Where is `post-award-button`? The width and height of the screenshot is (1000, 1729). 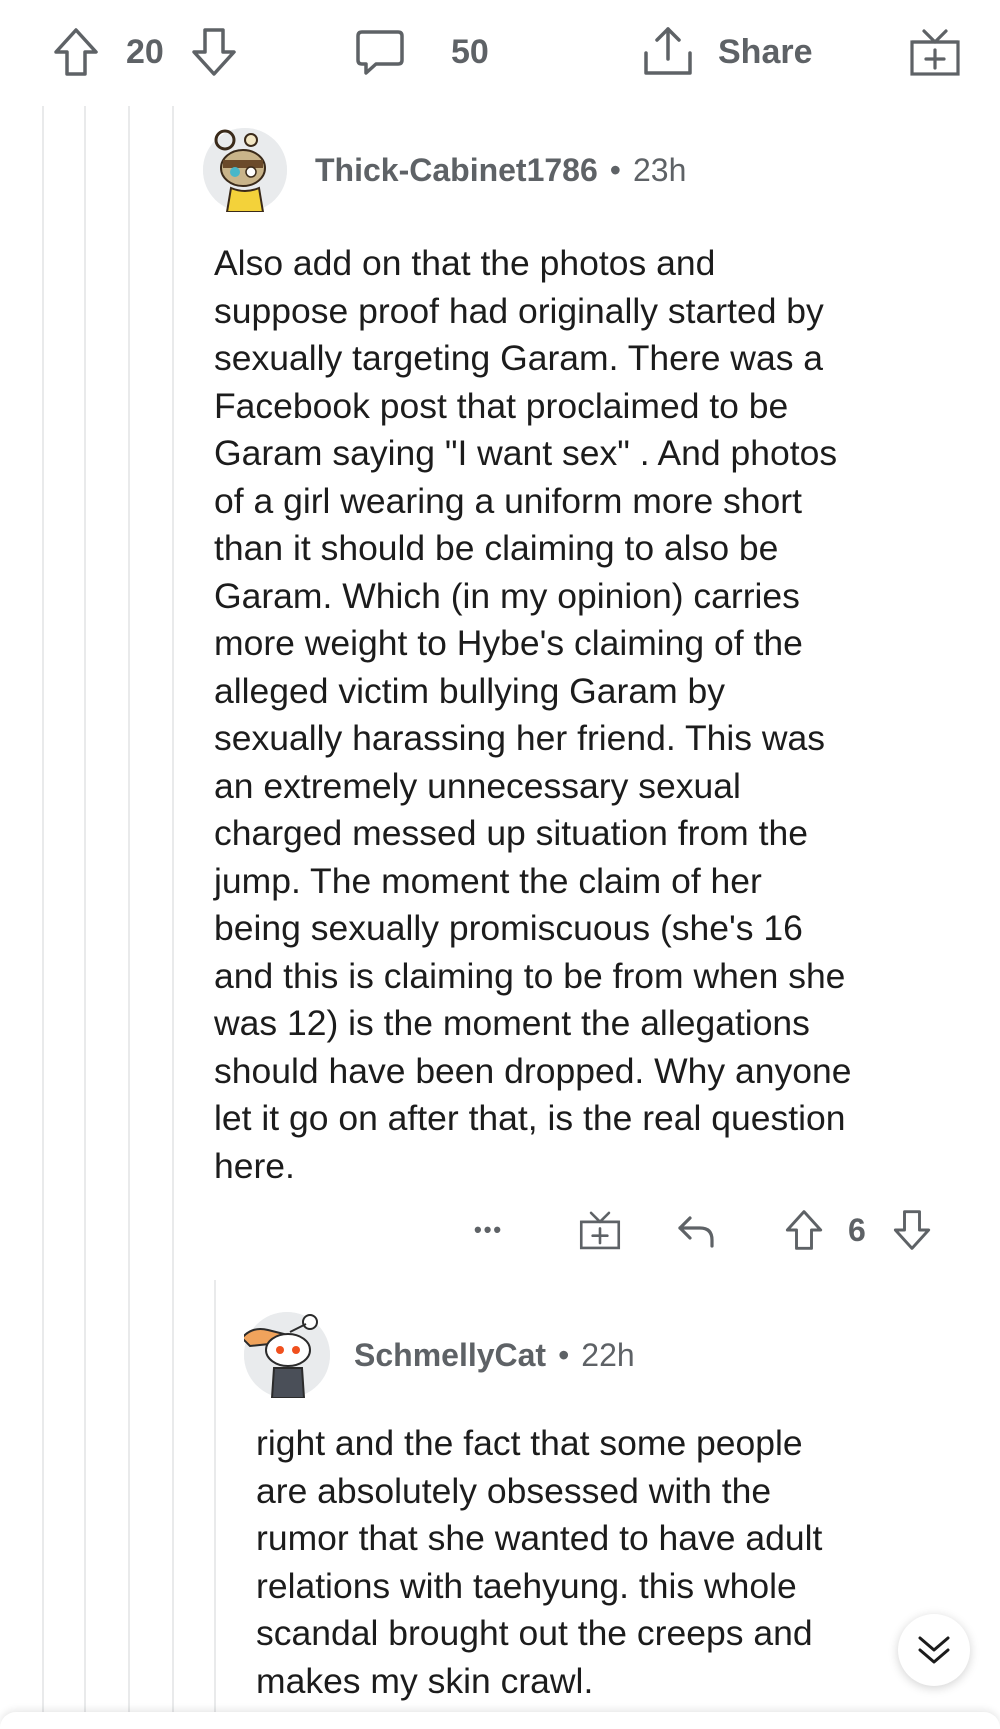 post-award-button is located at coordinates (935, 52).